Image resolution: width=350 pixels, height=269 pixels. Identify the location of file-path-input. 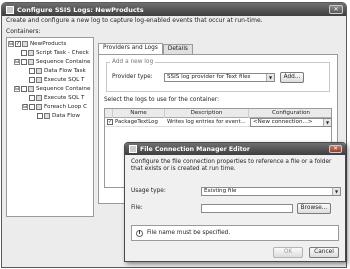
(247, 208).